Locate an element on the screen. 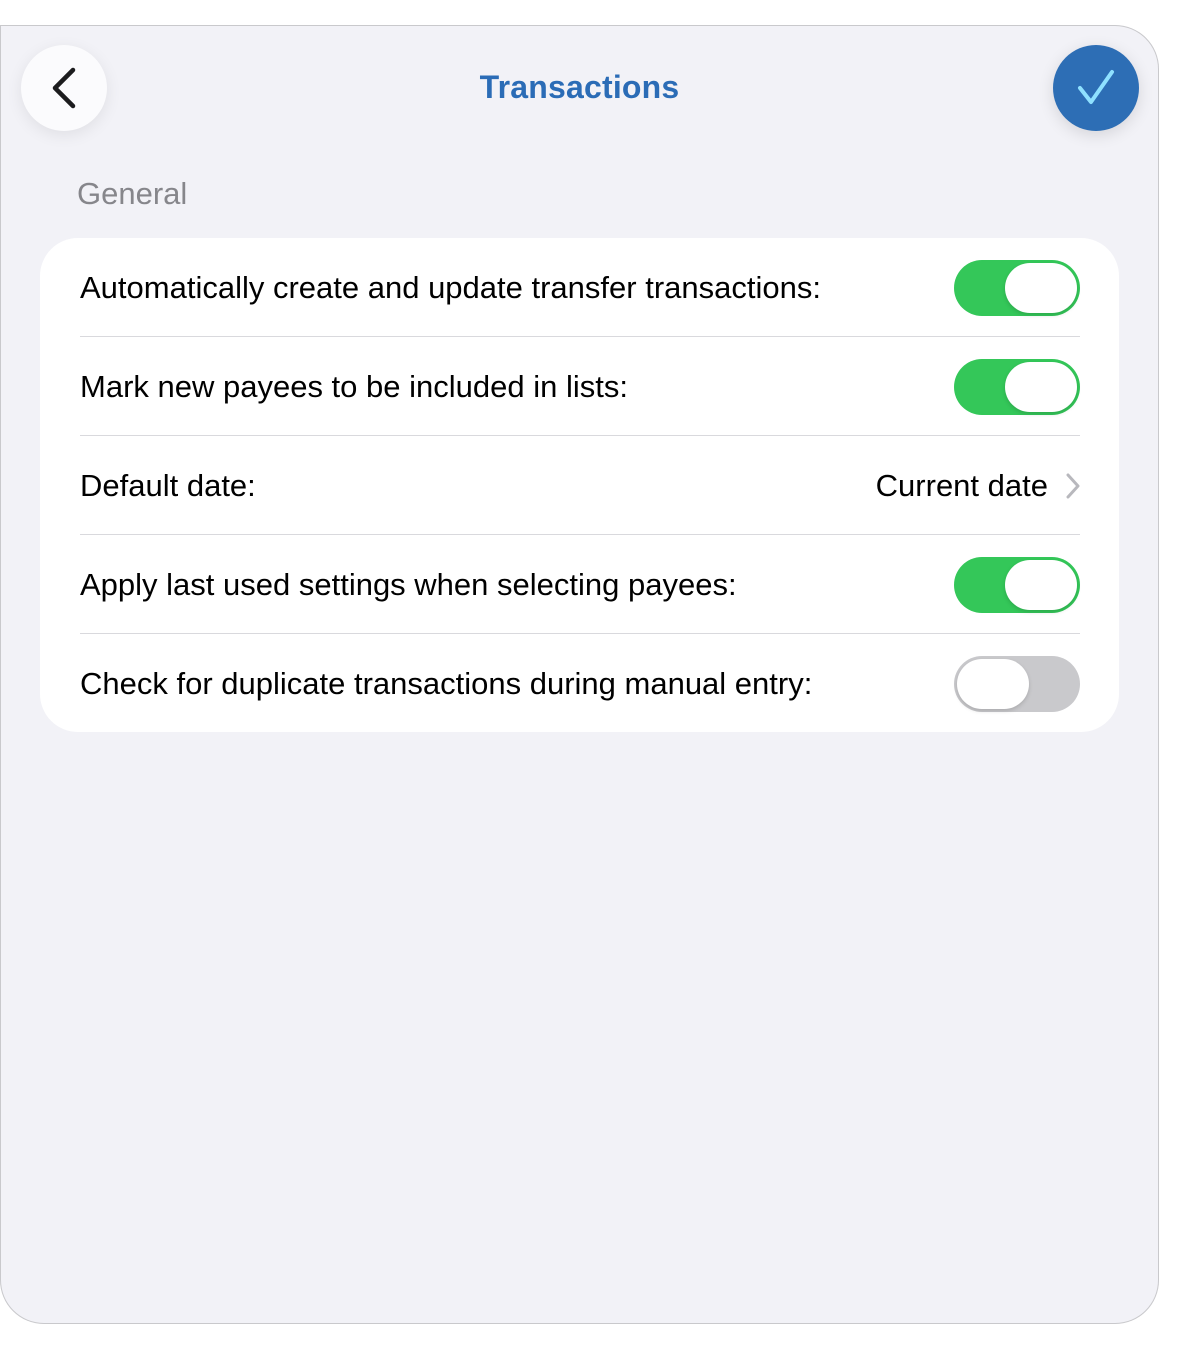 The height and width of the screenshot is (1350, 1200). apply-last-used-toggle is located at coordinates (1017, 584).